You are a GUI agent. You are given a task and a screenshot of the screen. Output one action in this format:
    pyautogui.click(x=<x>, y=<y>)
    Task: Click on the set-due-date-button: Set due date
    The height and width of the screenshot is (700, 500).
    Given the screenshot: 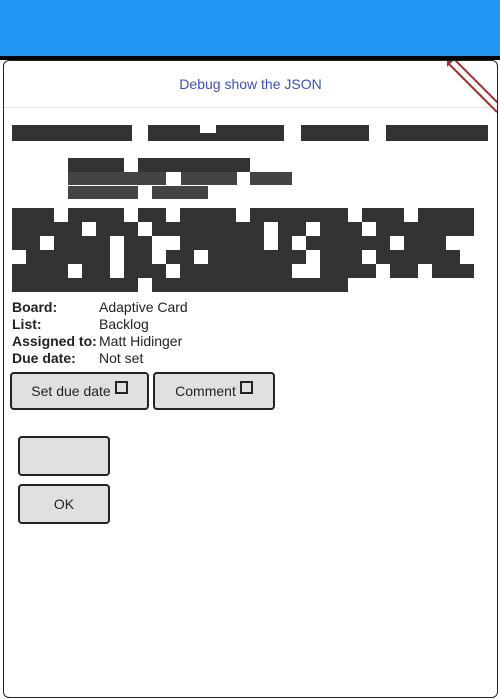 What is the action you would take?
    pyautogui.click(x=79, y=391)
    